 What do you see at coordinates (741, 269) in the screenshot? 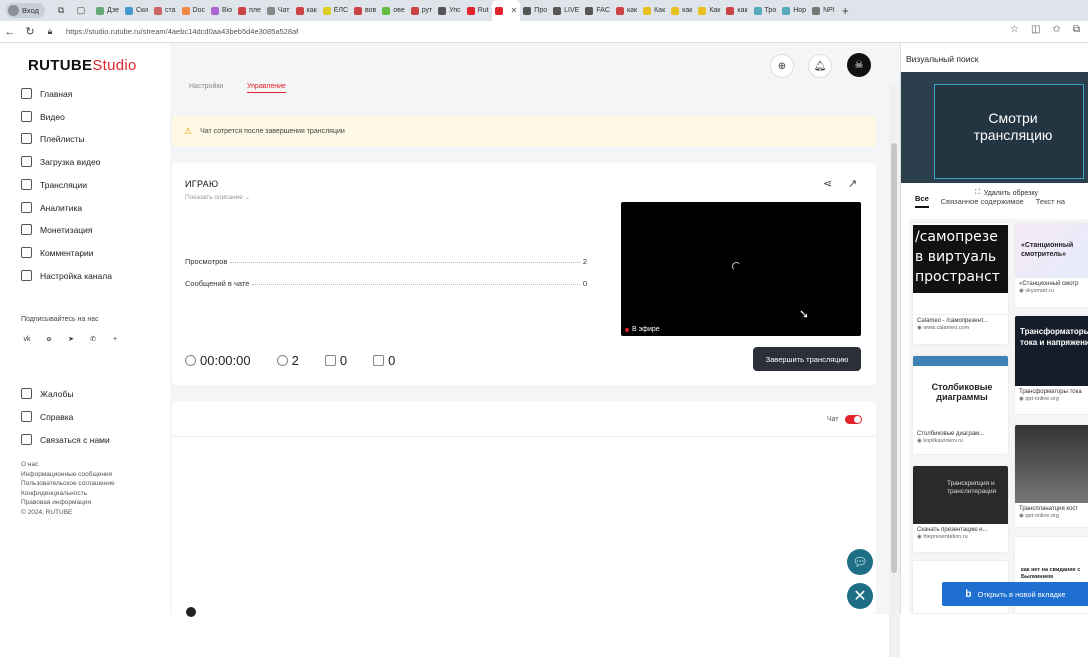
I see `stream-player: В эфире ➘` at bounding box center [741, 269].